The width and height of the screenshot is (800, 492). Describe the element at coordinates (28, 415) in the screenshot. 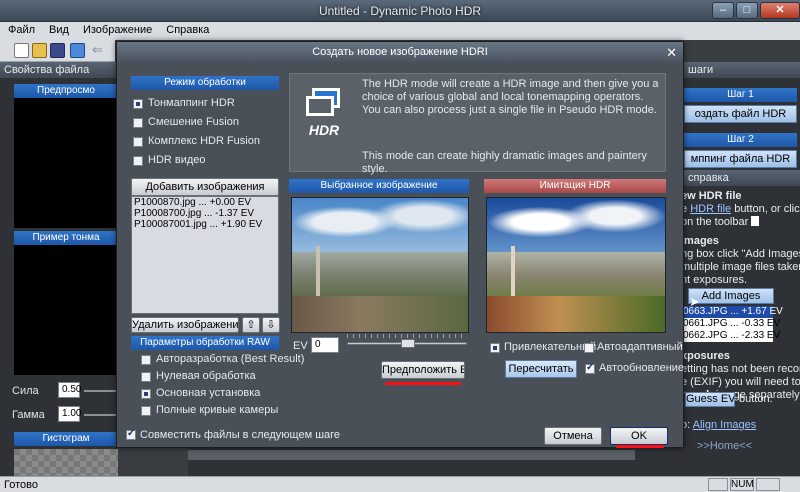

I see `gamma-label: Гамма` at that location.